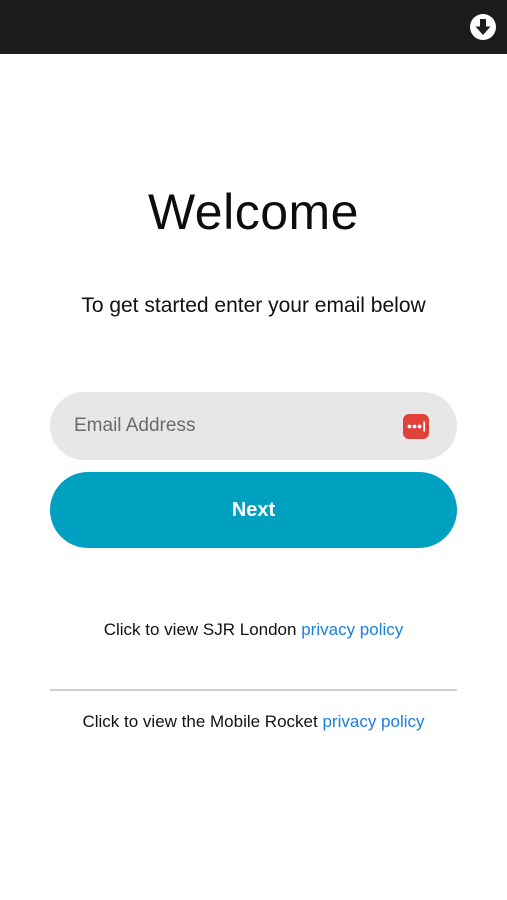 The width and height of the screenshot is (507, 900). I want to click on email-field, so click(220, 426).